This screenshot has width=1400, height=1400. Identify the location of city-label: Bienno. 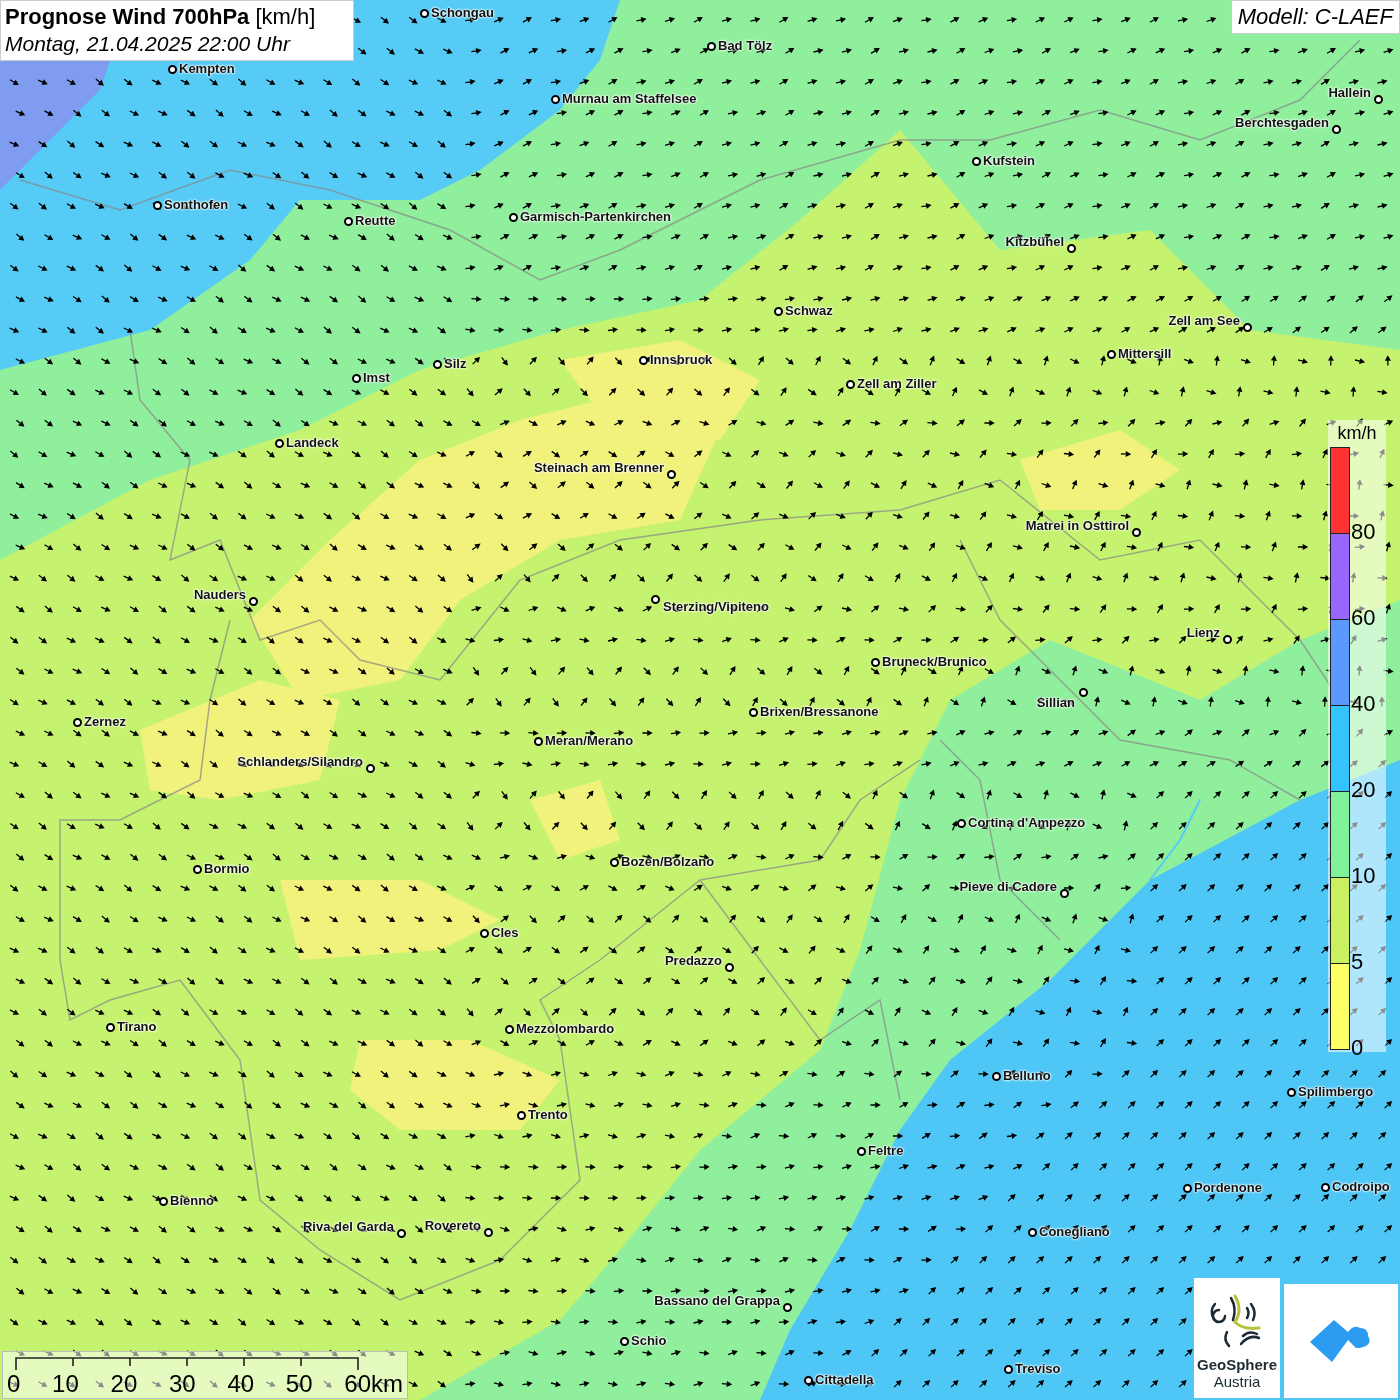
(192, 1200).